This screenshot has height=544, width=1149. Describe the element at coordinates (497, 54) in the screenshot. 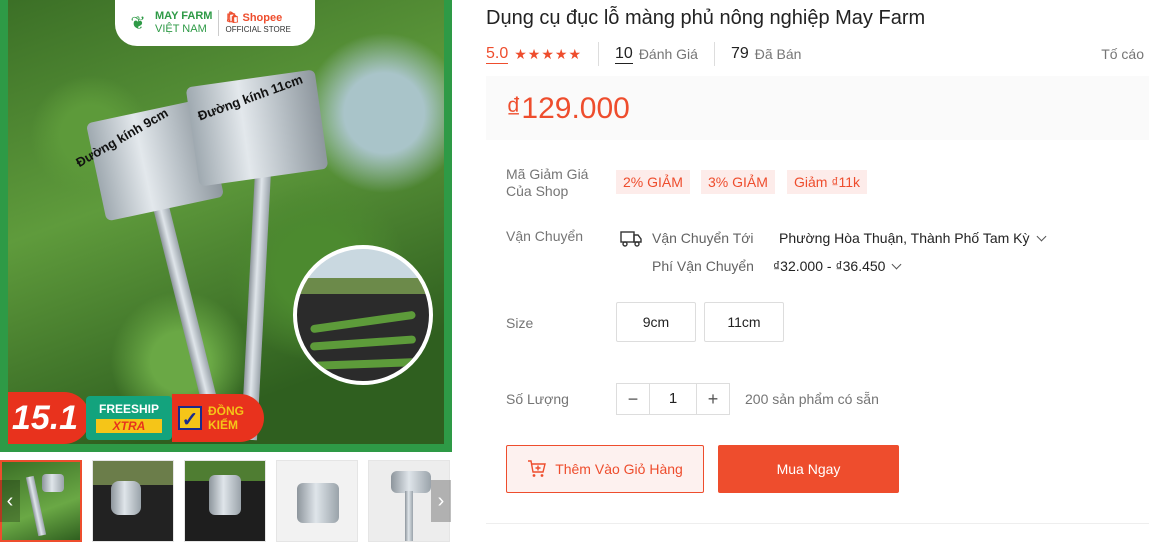

I see `rating-value: 5.0` at that location.